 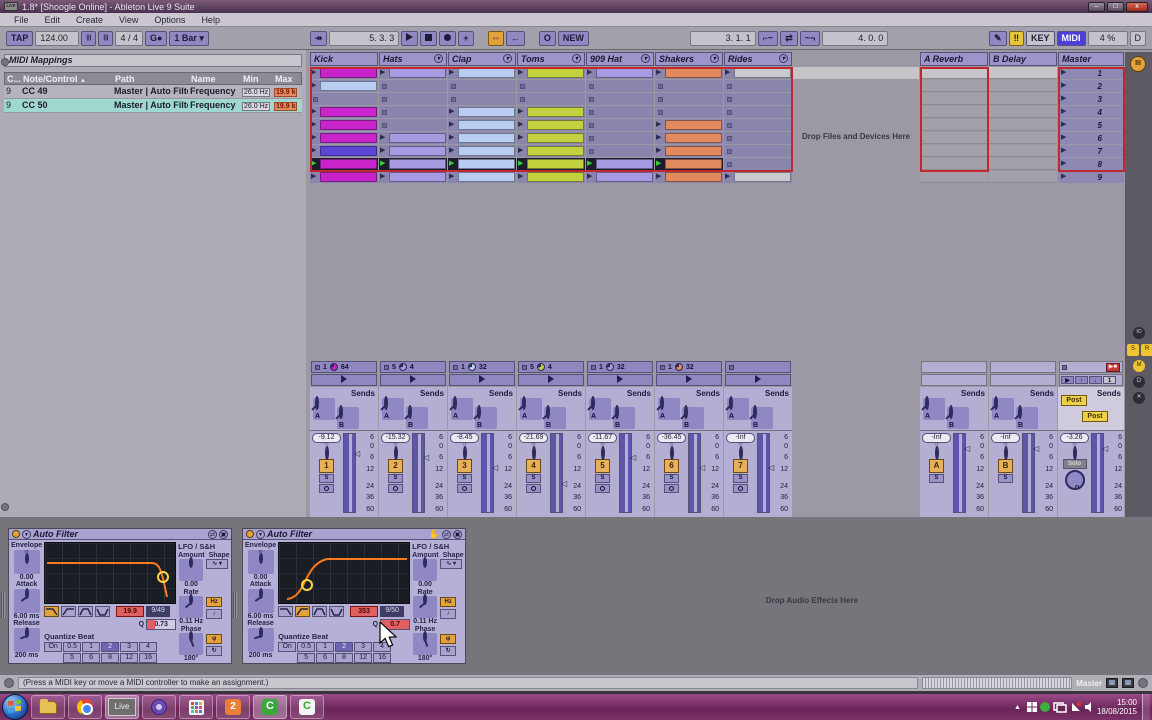 I want to click on scene-slot: ▶ 8, so click(x=1091, y=164).